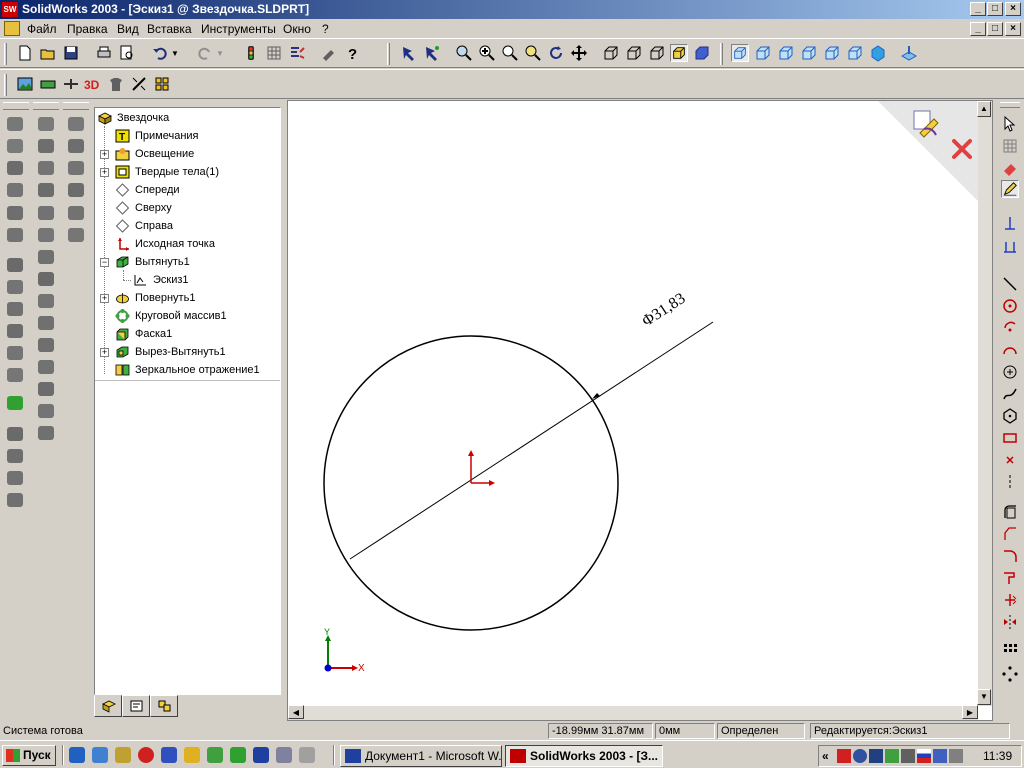 This screenshot has height=768, width=1024. I want to click on scroll-right-button: ▶, so click(970, 712).